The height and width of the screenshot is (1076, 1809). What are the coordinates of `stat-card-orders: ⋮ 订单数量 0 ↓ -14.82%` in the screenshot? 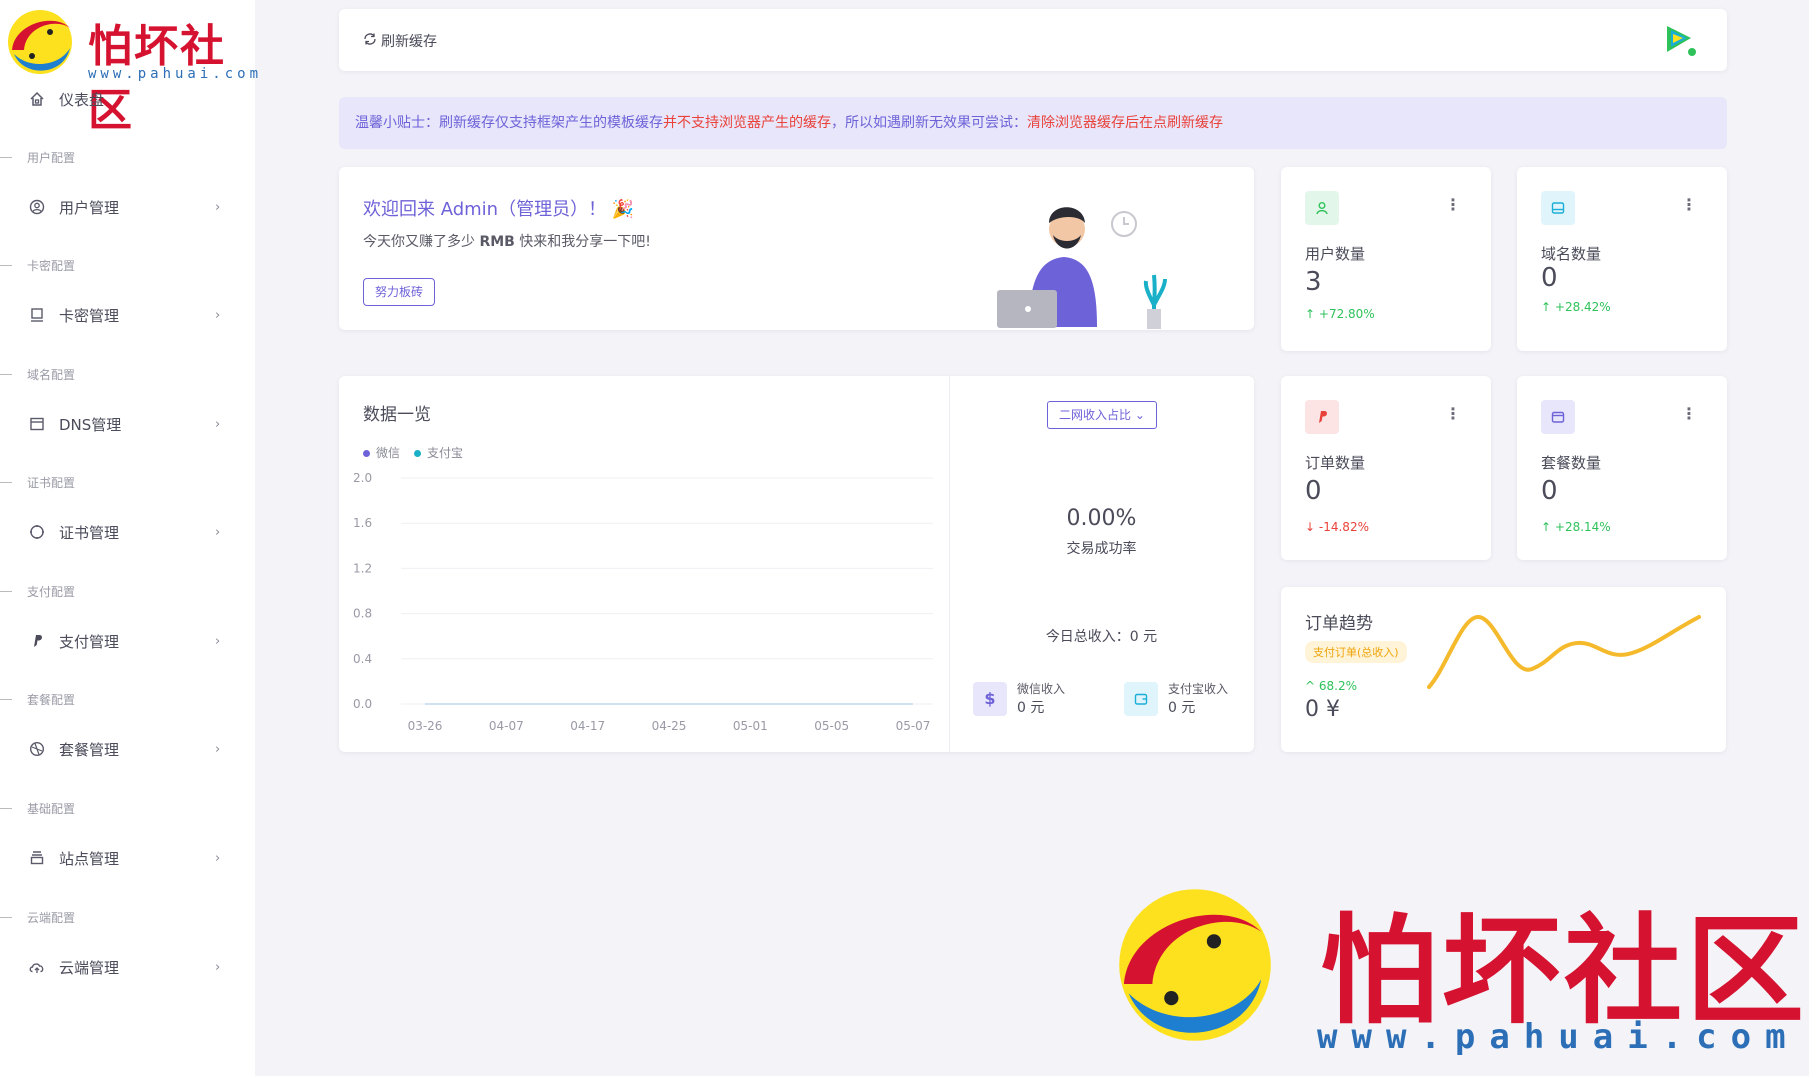 It's located at (1386, 468).